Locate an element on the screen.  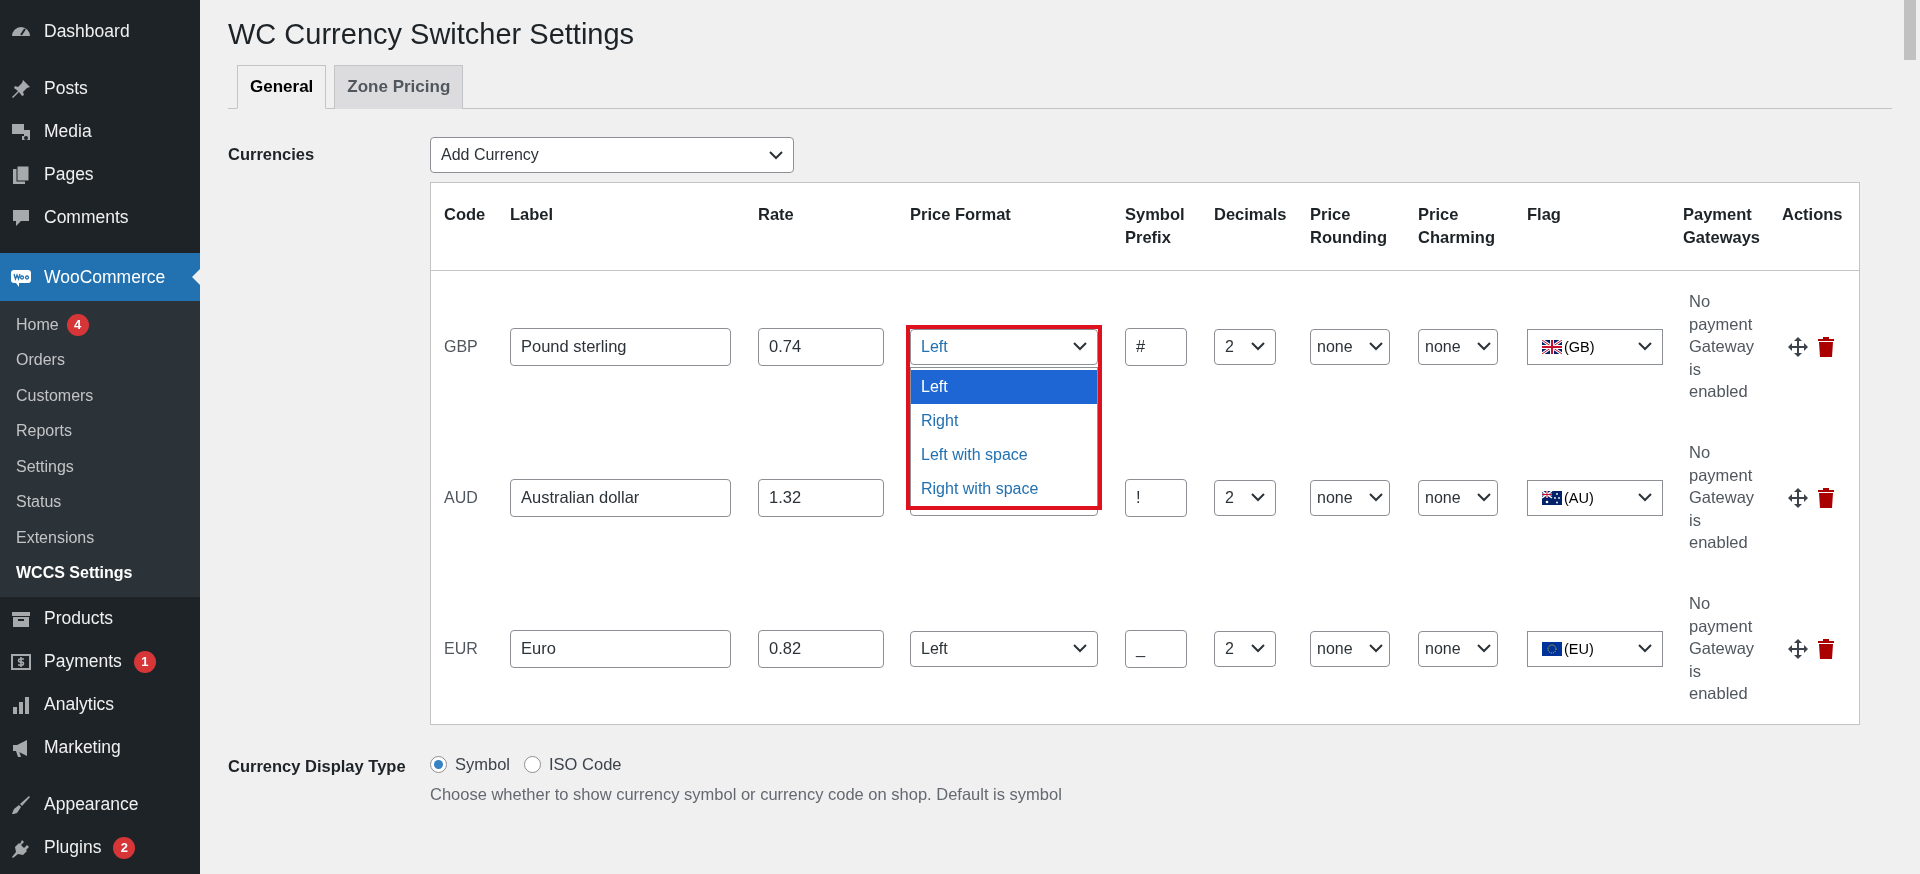
flag-select: (AU) is located at coordinates (1595, 497).